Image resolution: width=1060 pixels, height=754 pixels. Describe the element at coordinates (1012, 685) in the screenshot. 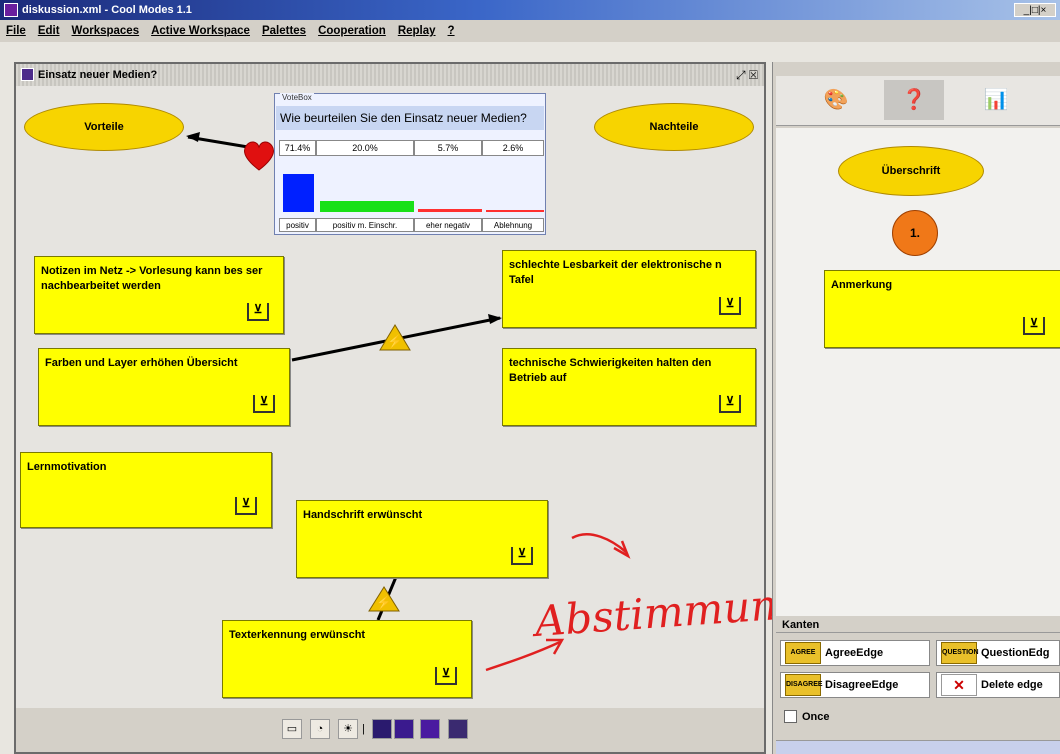

I see `delete-edge-label: Delete edge` at that location.